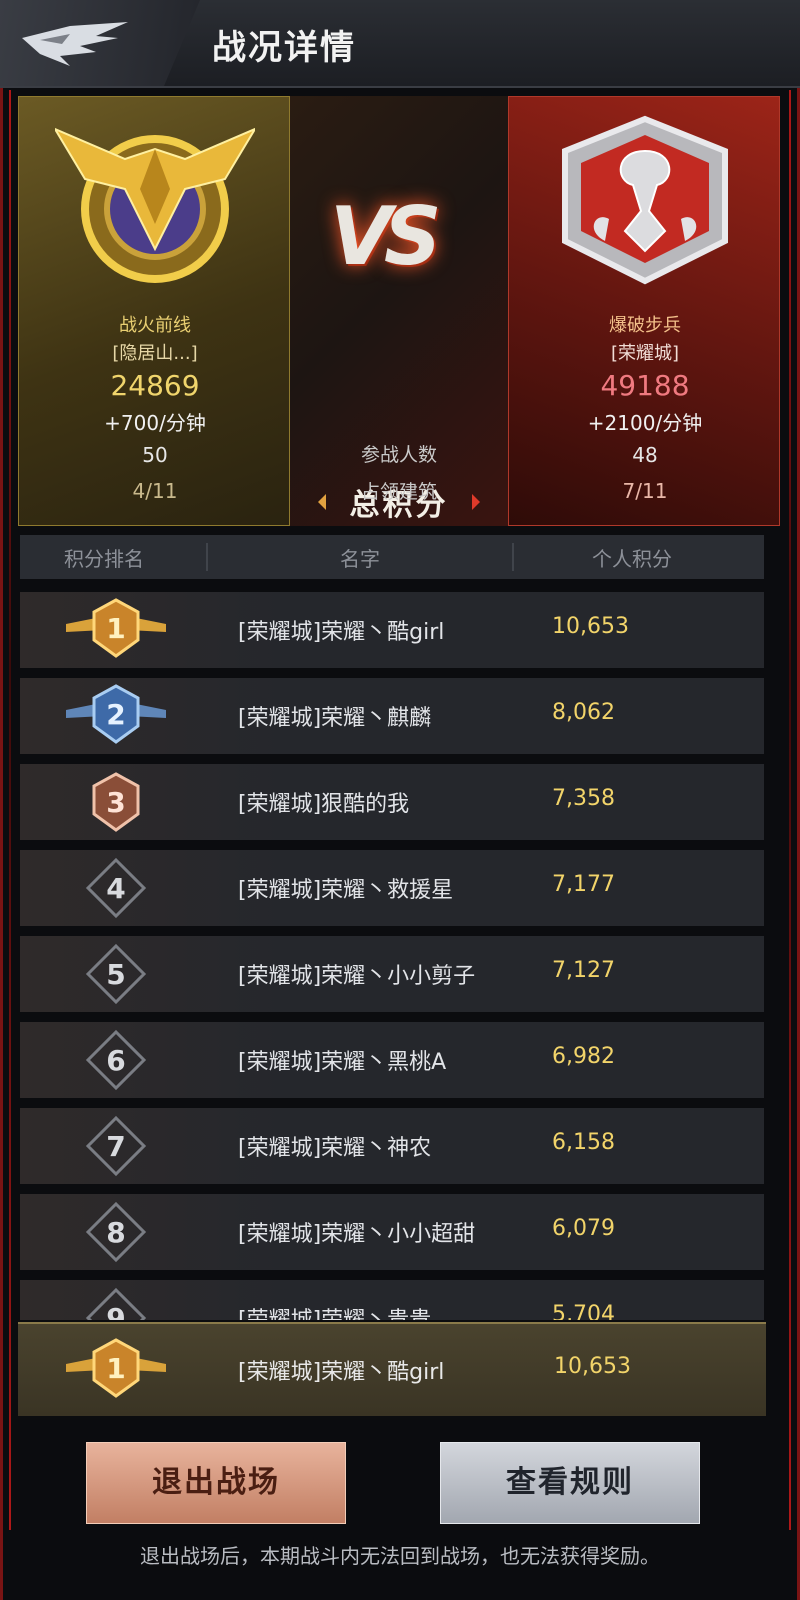 The image size is (800, 1600). What do you see at coordinates (360, 559) in the screenshot?
I see `col-name: 名字` at bounding box center [360, 559].